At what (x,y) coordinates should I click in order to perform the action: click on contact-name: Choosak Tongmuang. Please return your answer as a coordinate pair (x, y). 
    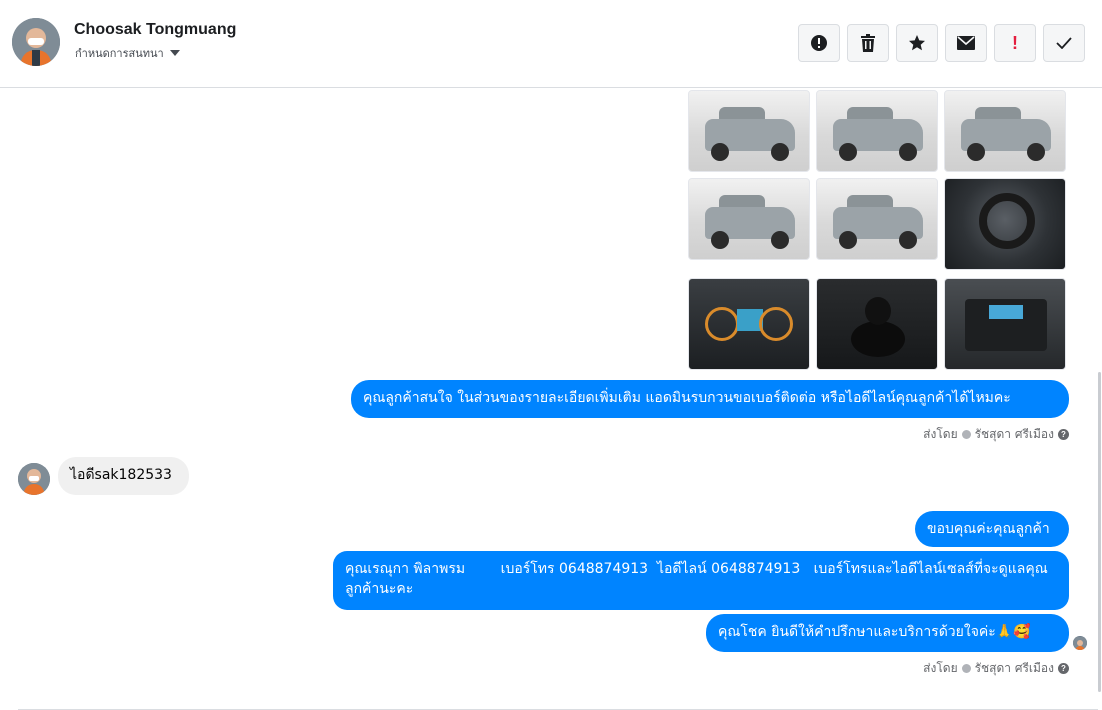
    Looking at the image, I should click on (155, 30).